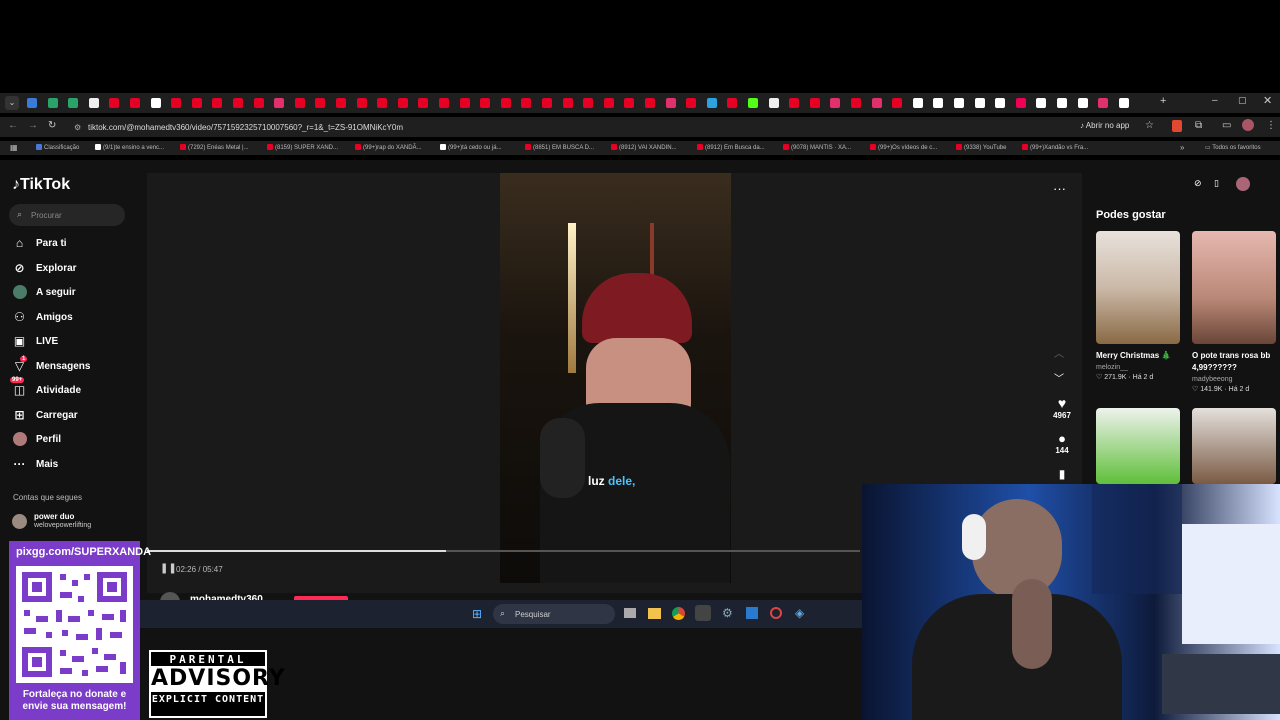  What do you see at coordinates (52, 125) in the screenshot?
I see `reload-icon: ↻` at bounding box center [52, 125].